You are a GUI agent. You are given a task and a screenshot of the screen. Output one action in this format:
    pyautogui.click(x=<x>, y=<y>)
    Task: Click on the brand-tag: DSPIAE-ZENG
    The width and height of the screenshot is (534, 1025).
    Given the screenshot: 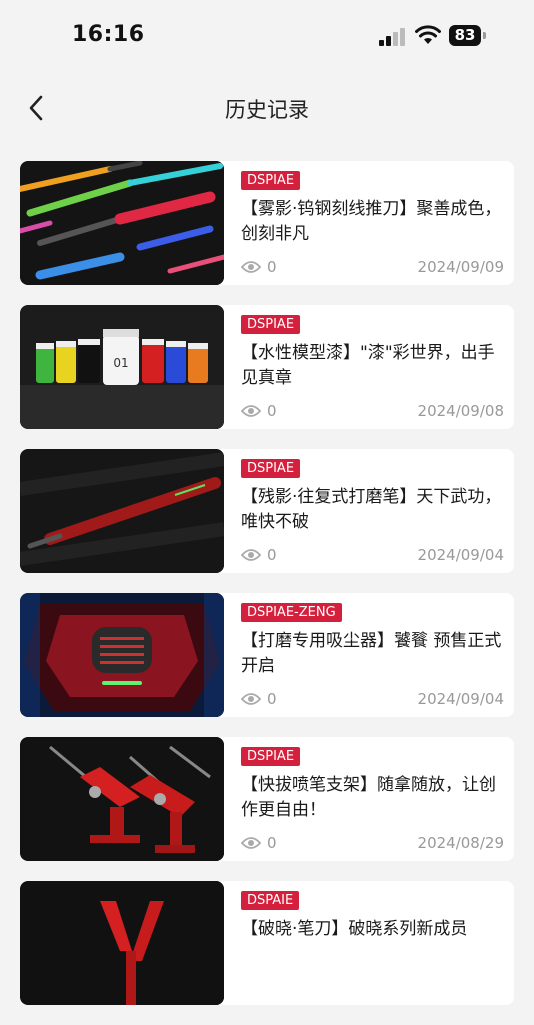 What is the action you would take?
    pyautogui.click(x=291, y=612)
    